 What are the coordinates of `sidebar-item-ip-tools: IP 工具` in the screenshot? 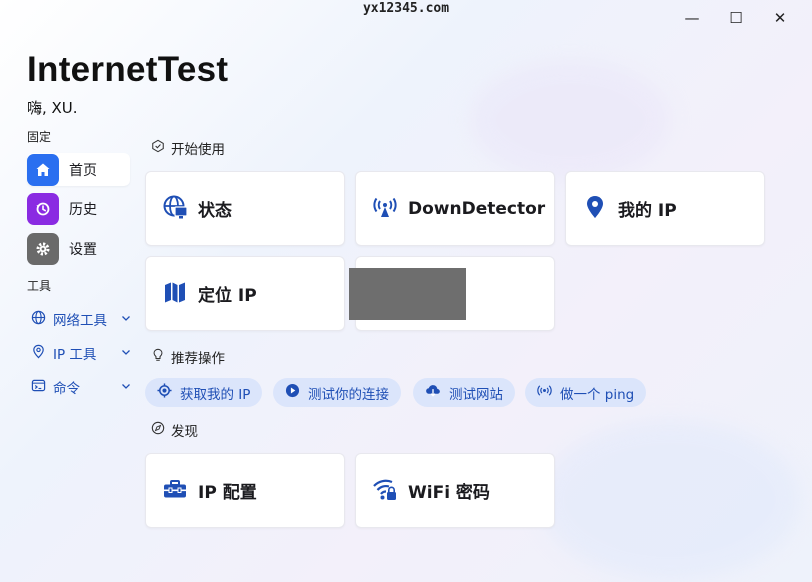 It's located at (81, 353).